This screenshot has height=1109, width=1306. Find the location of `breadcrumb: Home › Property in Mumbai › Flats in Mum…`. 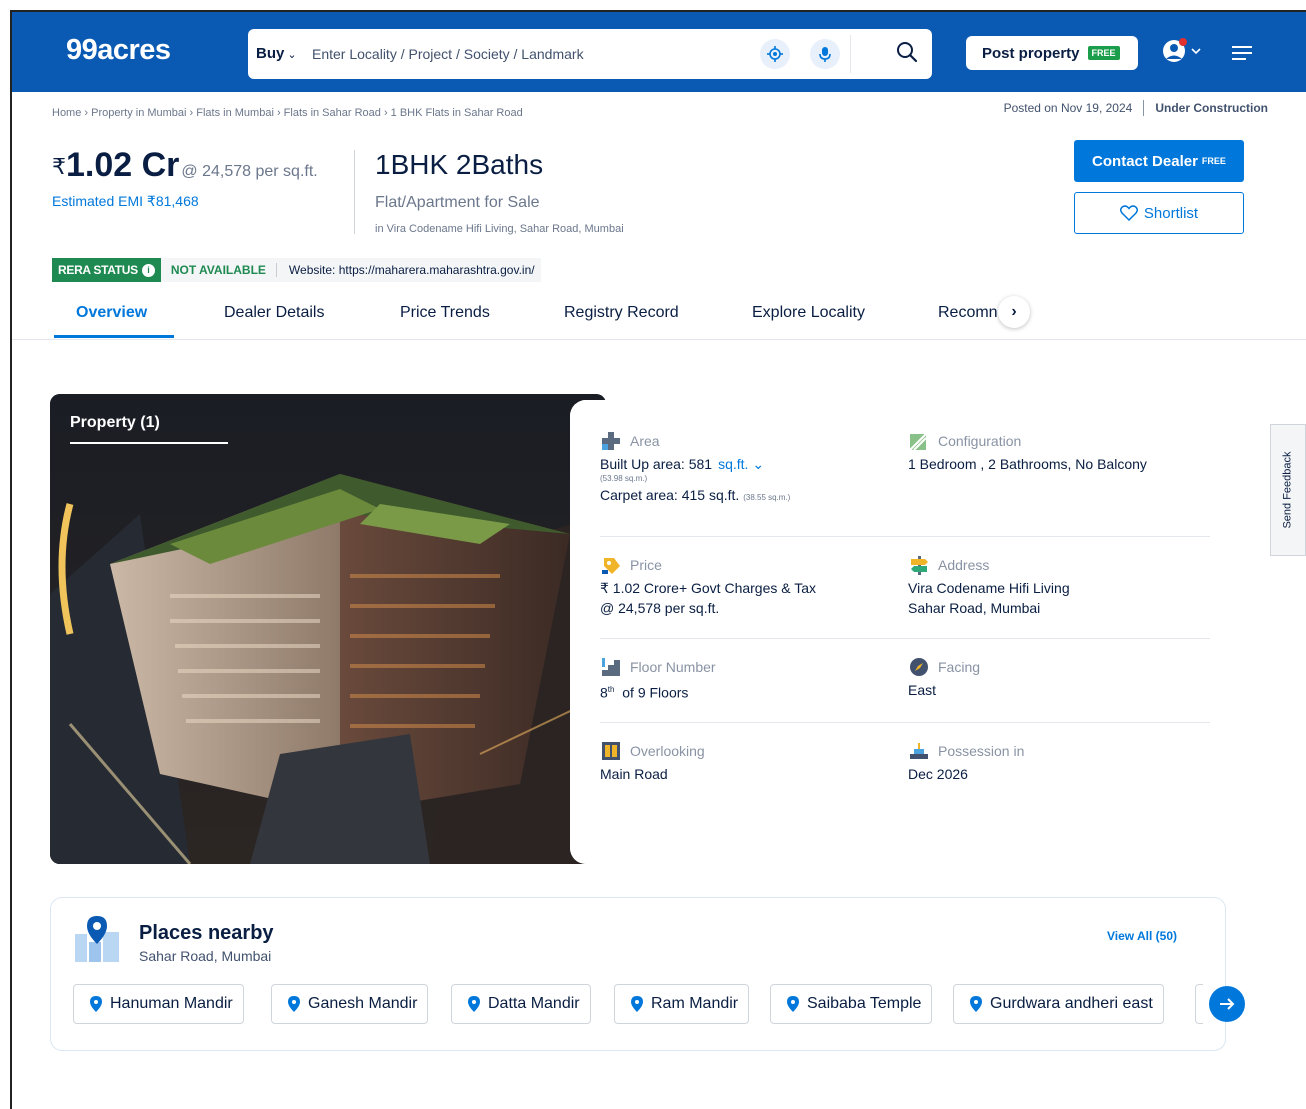

breadcrumb: Home › Property in Mumbai › Flats in Mum… is located at coordinates (287, 113).